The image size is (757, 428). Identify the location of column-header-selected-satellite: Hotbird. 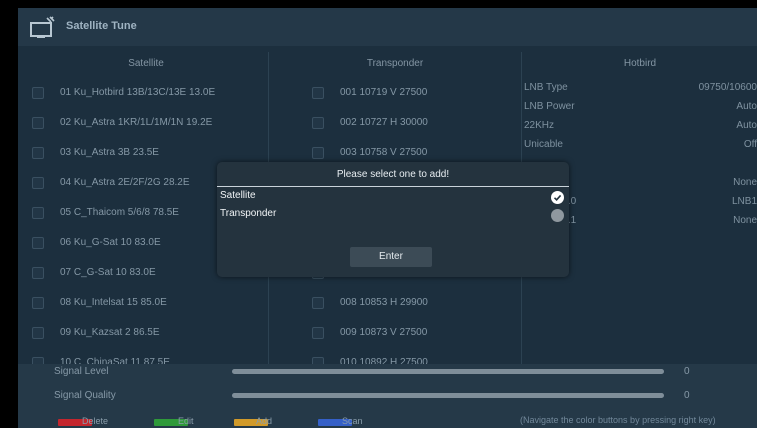
(640, 63).